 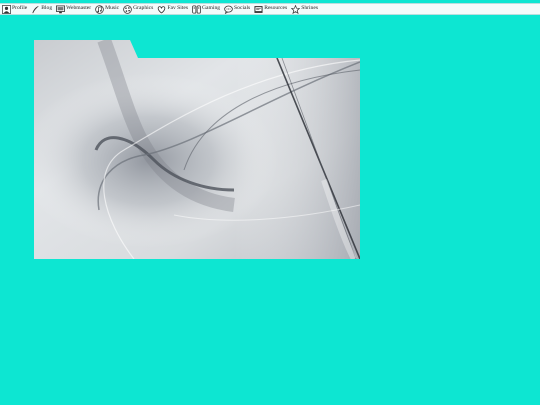 What do you see at coordinates (228, 9) in the screenshot?
I see `chat-icon` at bounding box center [228, 9].